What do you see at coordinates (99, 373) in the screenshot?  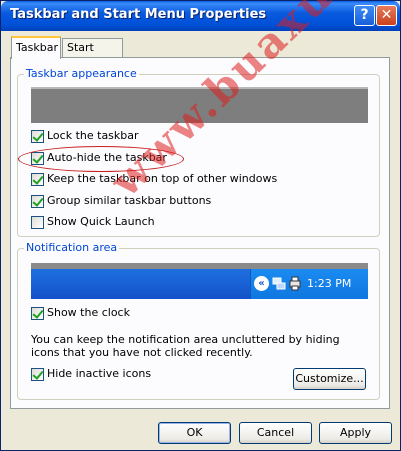 I see `checkbox-label: Hide inactive icons` at bounding box center [99, 373].